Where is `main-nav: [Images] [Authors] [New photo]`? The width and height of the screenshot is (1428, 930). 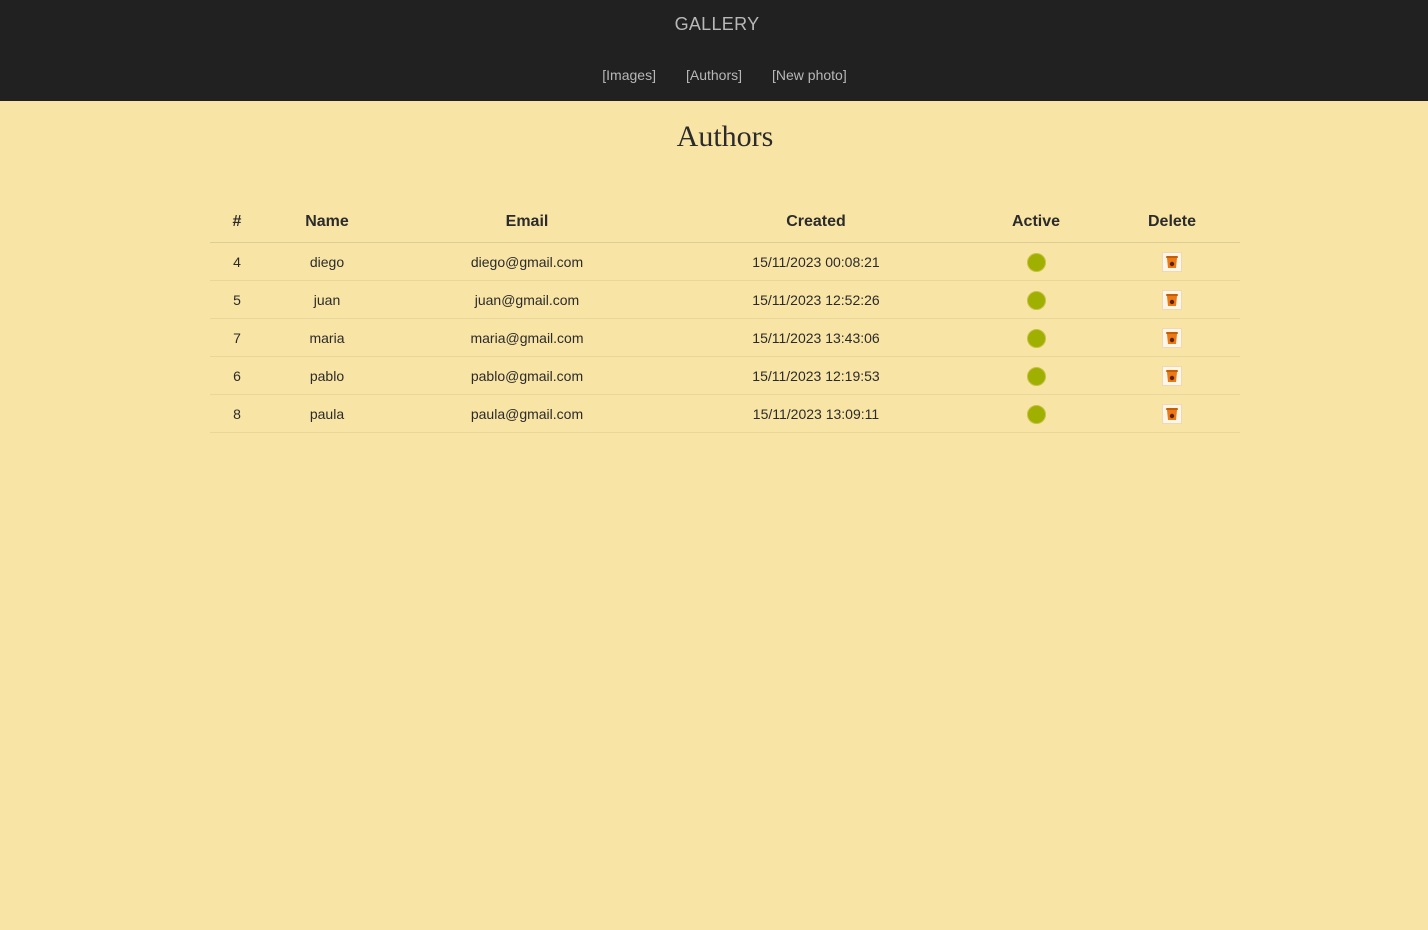 main-nav: [Images] [Authors] [New photo] is located at coordinates (714, 75).